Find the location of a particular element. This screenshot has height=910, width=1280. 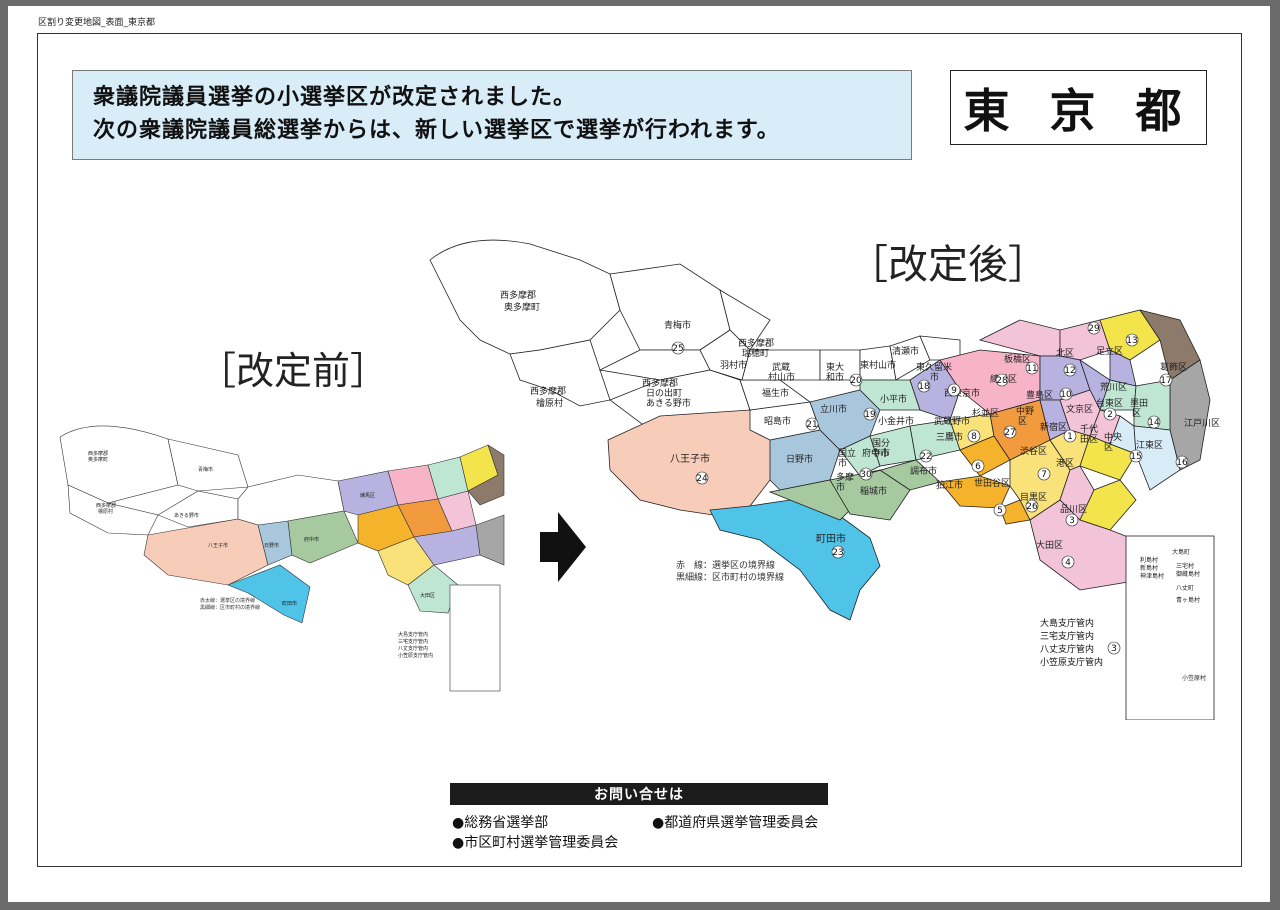

svg-text: 清瀬市 is located at coordinates (905, 351).